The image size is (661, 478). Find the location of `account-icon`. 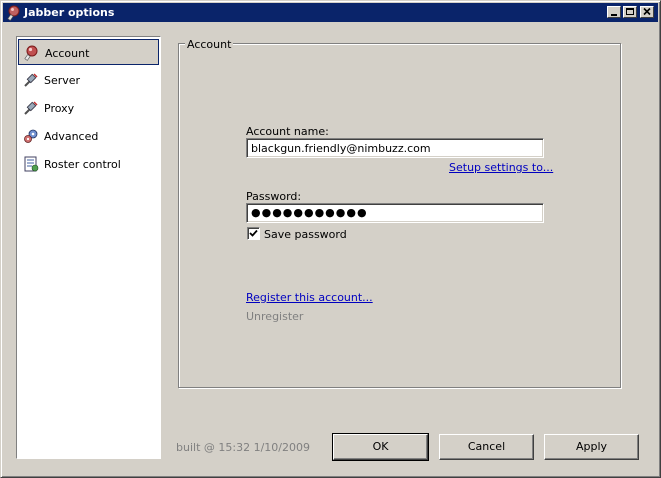

account-icon is located at coordinates (31, 53).